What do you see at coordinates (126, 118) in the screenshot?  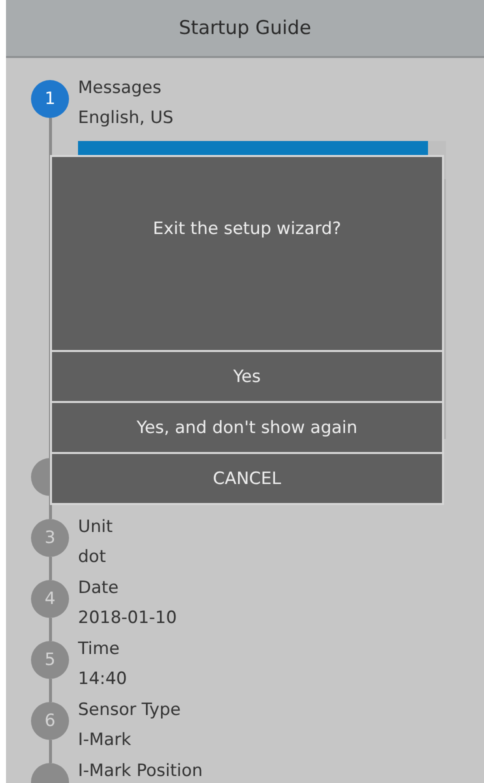 I see `step-value: English, US` at bounding box center [126, 118].